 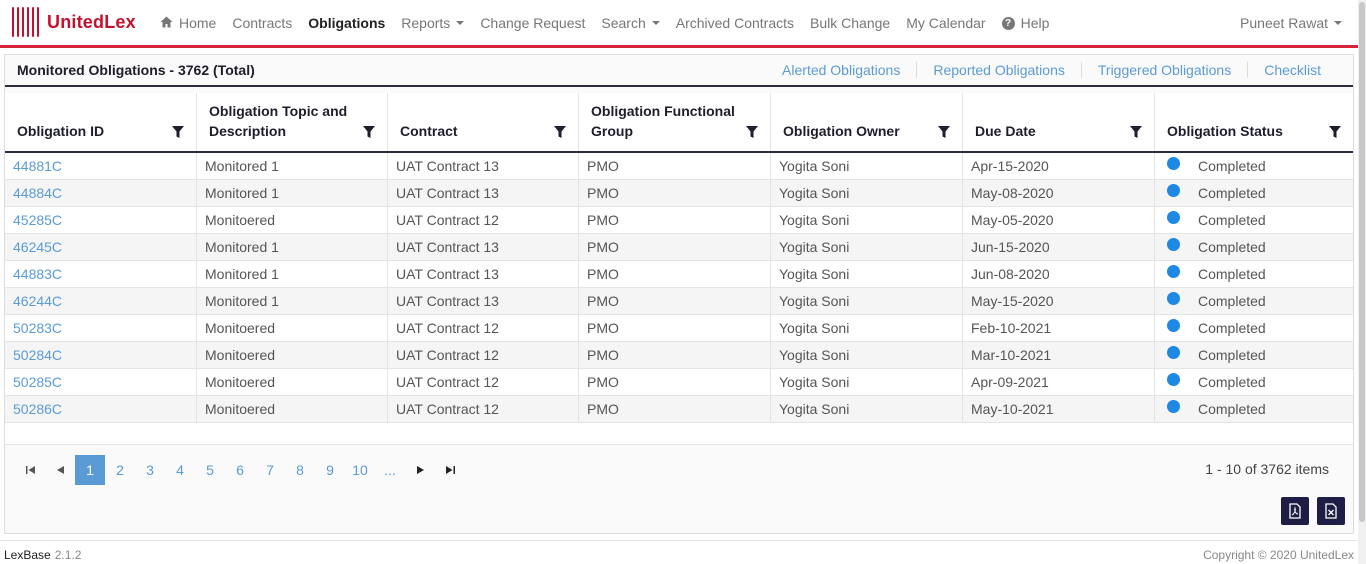 What do you see at coordinates (1008, 23) in the screenshot?
I see `help-icon: ?` at bounding box center [1008, 23].